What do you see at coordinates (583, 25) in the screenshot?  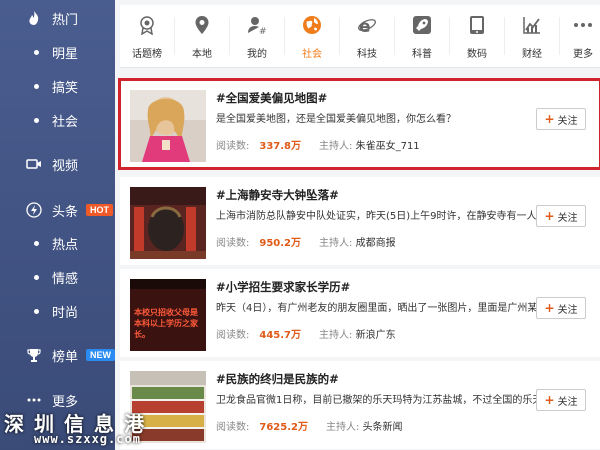 I see `more-dots-icon` at bounding box center [583, 25].